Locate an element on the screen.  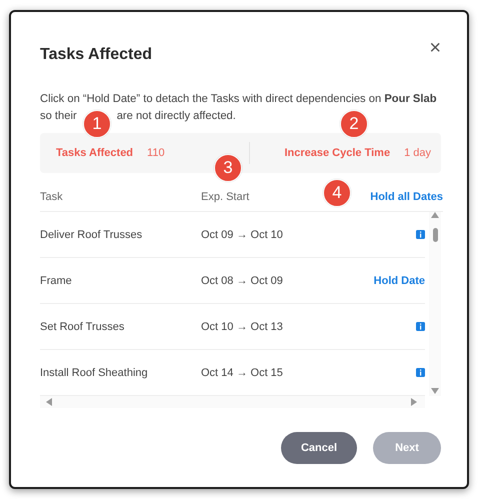
hold-date-link: Hold Date is located at coordinates (399, 280).